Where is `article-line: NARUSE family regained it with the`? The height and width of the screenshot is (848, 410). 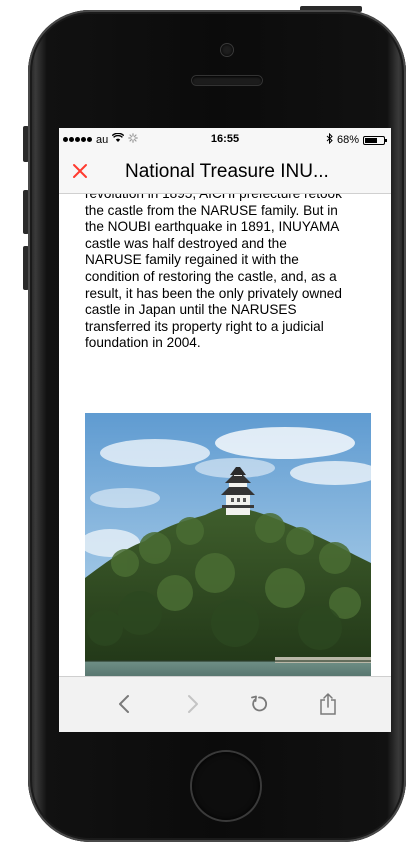 article-line: NARUSE family regained it with the is located at coordinates (192, 260).